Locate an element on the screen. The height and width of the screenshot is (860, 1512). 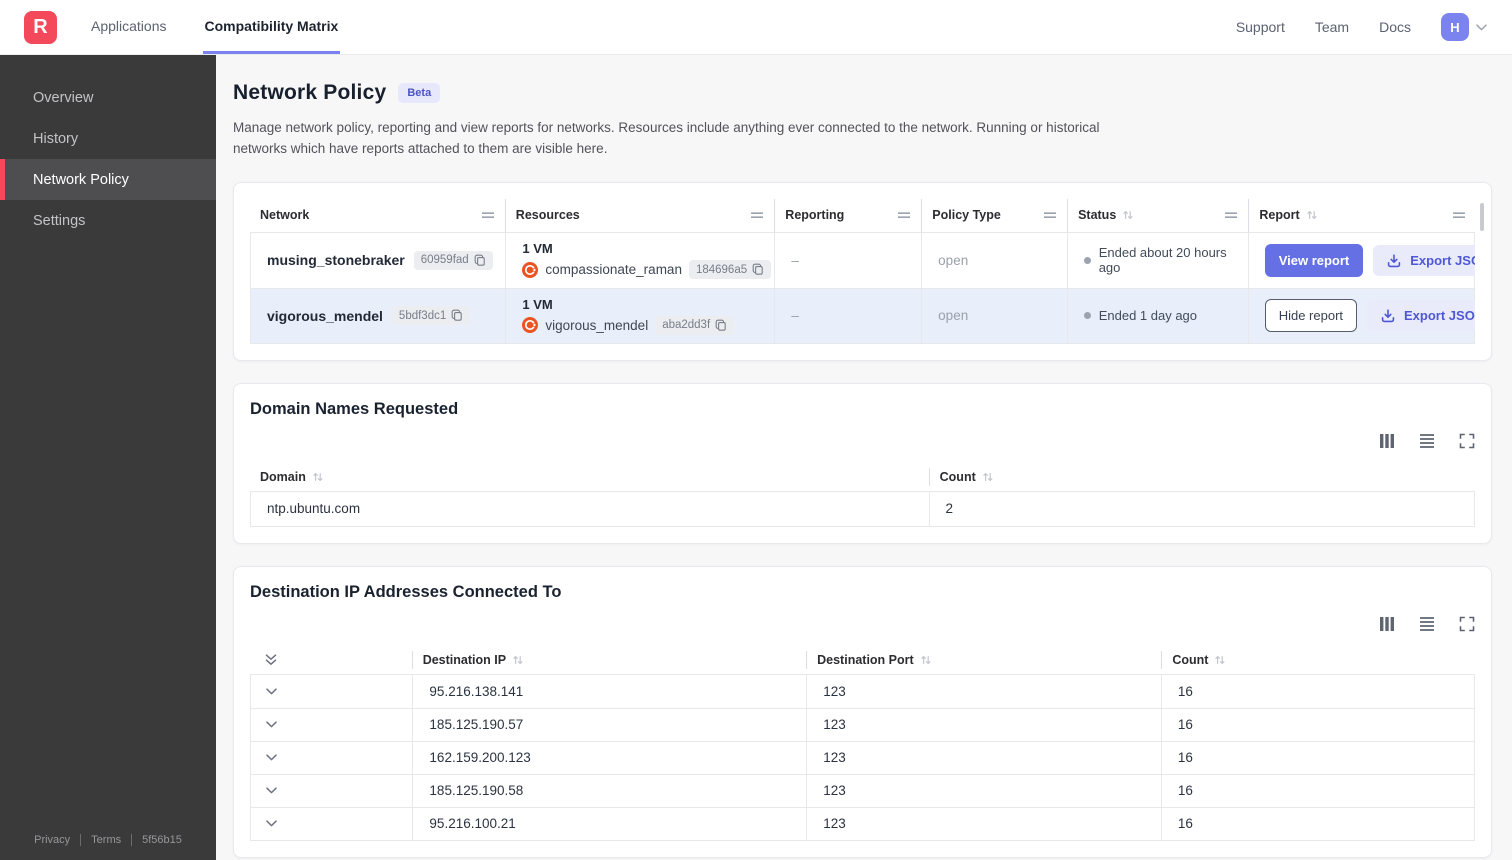
status-text: Ended about 20 hours ago is located at coordinates (1162, 260).